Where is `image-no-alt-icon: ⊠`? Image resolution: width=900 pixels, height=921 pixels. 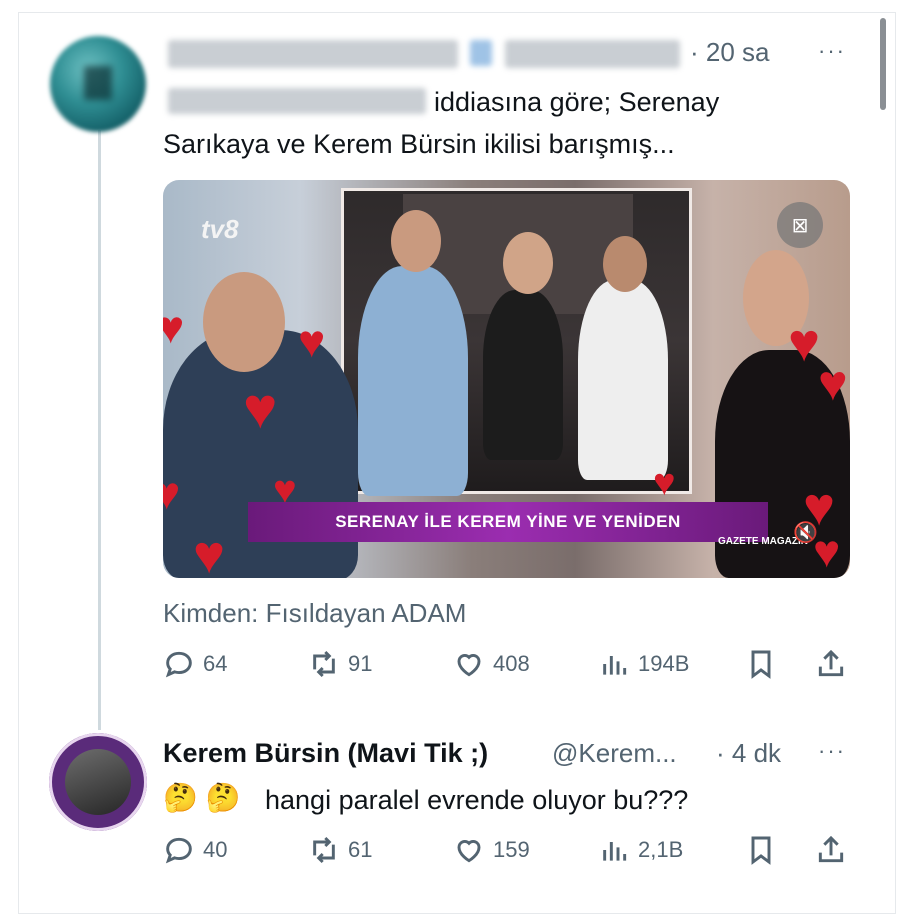 image-no-alt-icon: ⊠ is located at coordinates (800, 225).